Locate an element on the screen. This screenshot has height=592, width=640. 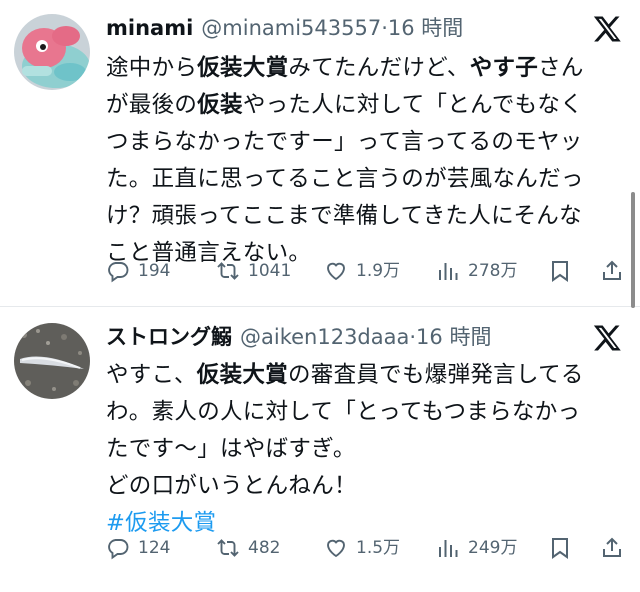
reply-button: 124 is located at coordinates (138, 548).